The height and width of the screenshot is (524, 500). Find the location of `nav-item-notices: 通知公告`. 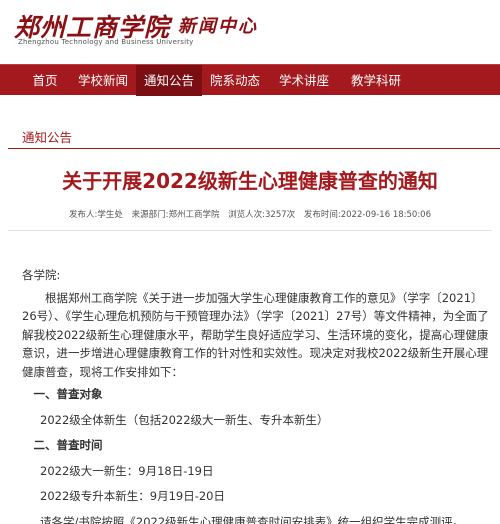

nav-item-notices: 通知公告 is located at coordinates (169, 80).